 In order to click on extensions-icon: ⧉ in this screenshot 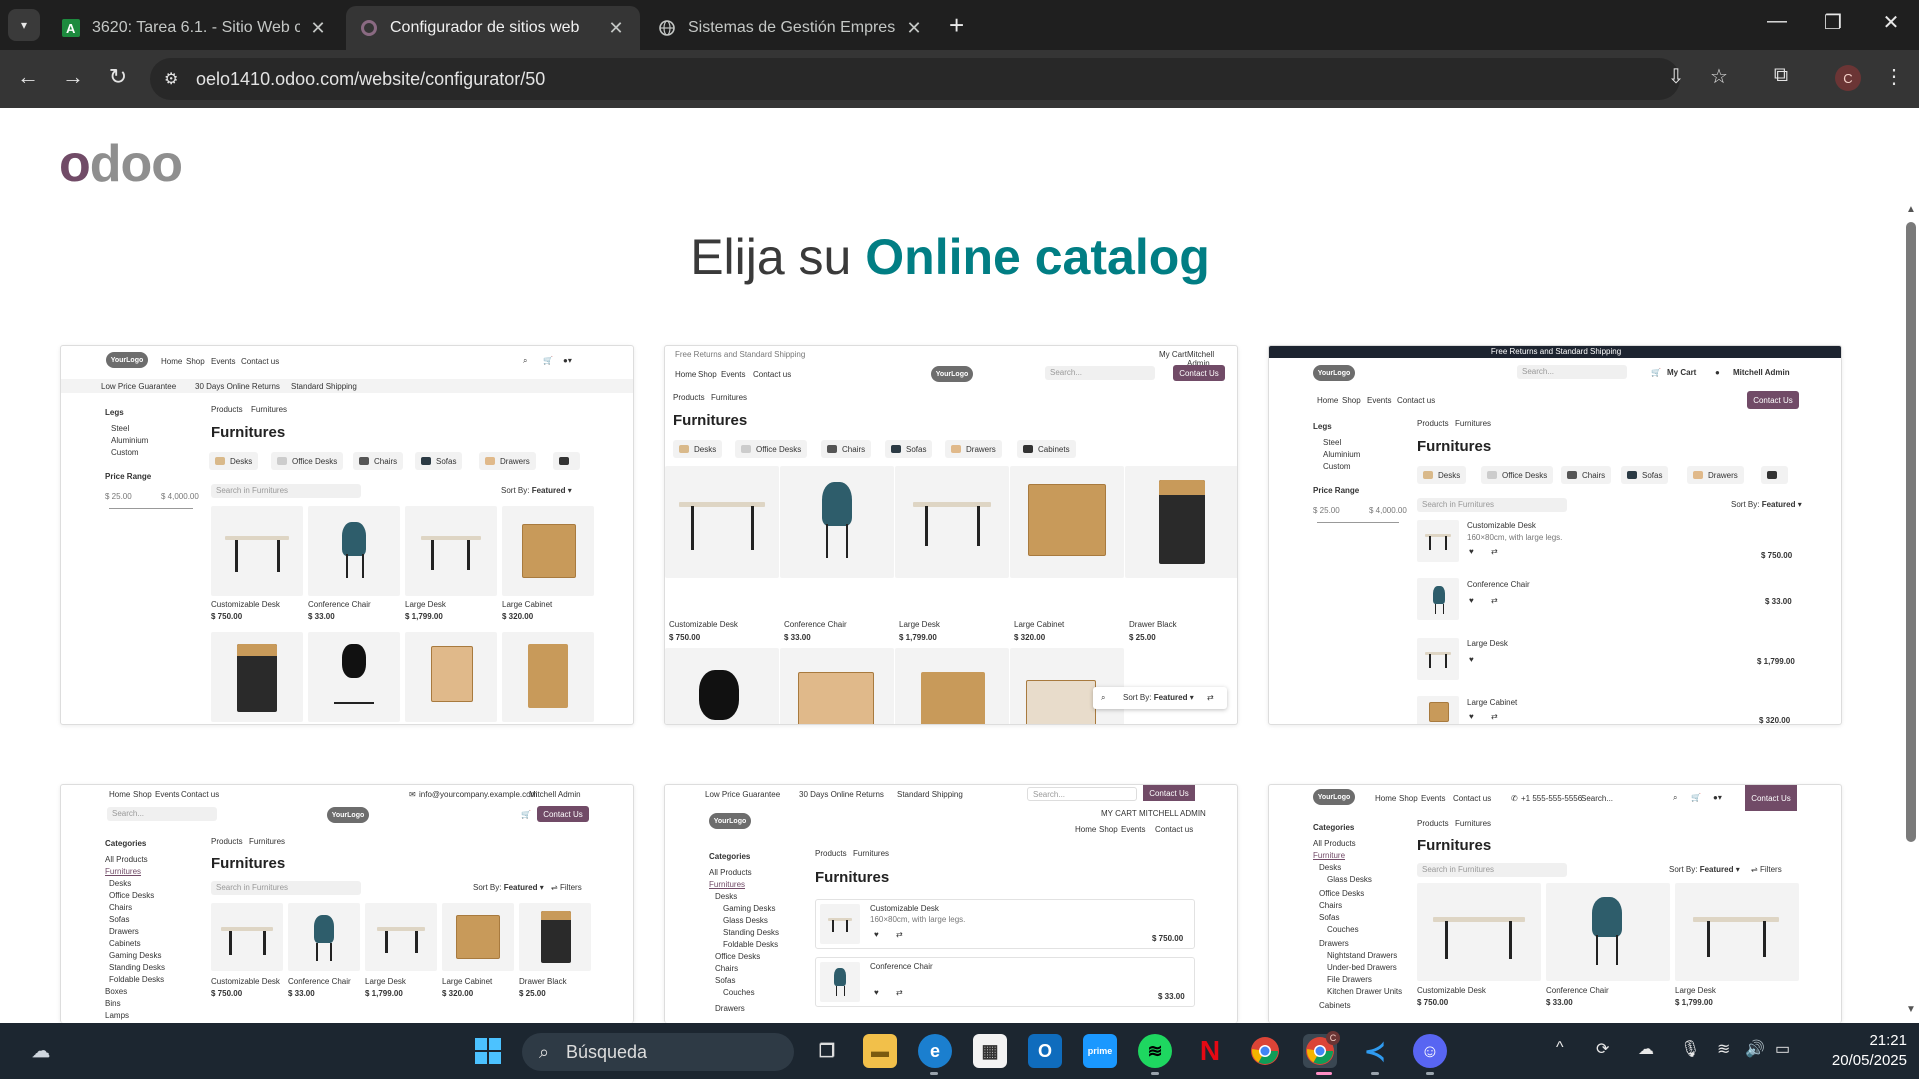, I will do `click(1781, 75)`.